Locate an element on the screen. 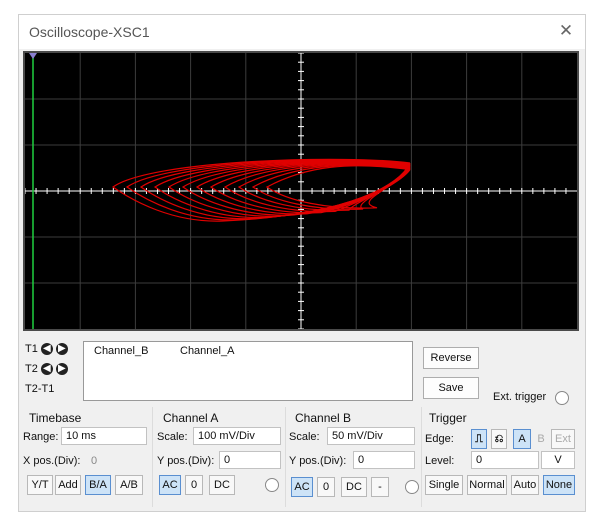  t1-left-arrow-icon: ◀ is located at coordinates (46, 349).